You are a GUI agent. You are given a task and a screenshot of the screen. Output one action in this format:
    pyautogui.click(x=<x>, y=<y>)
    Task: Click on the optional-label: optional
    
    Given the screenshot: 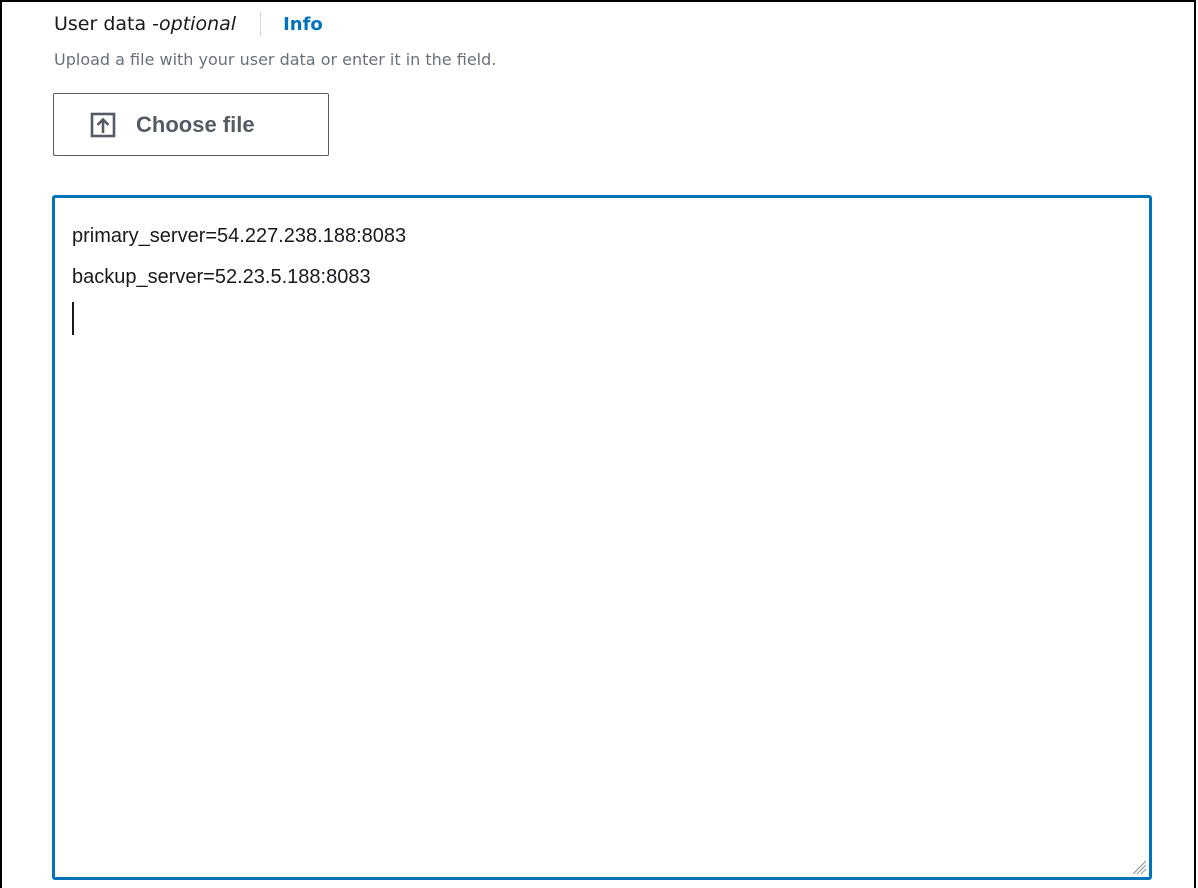 What is the action you would take?
    pyautogui.click(x=198, y=24)
    